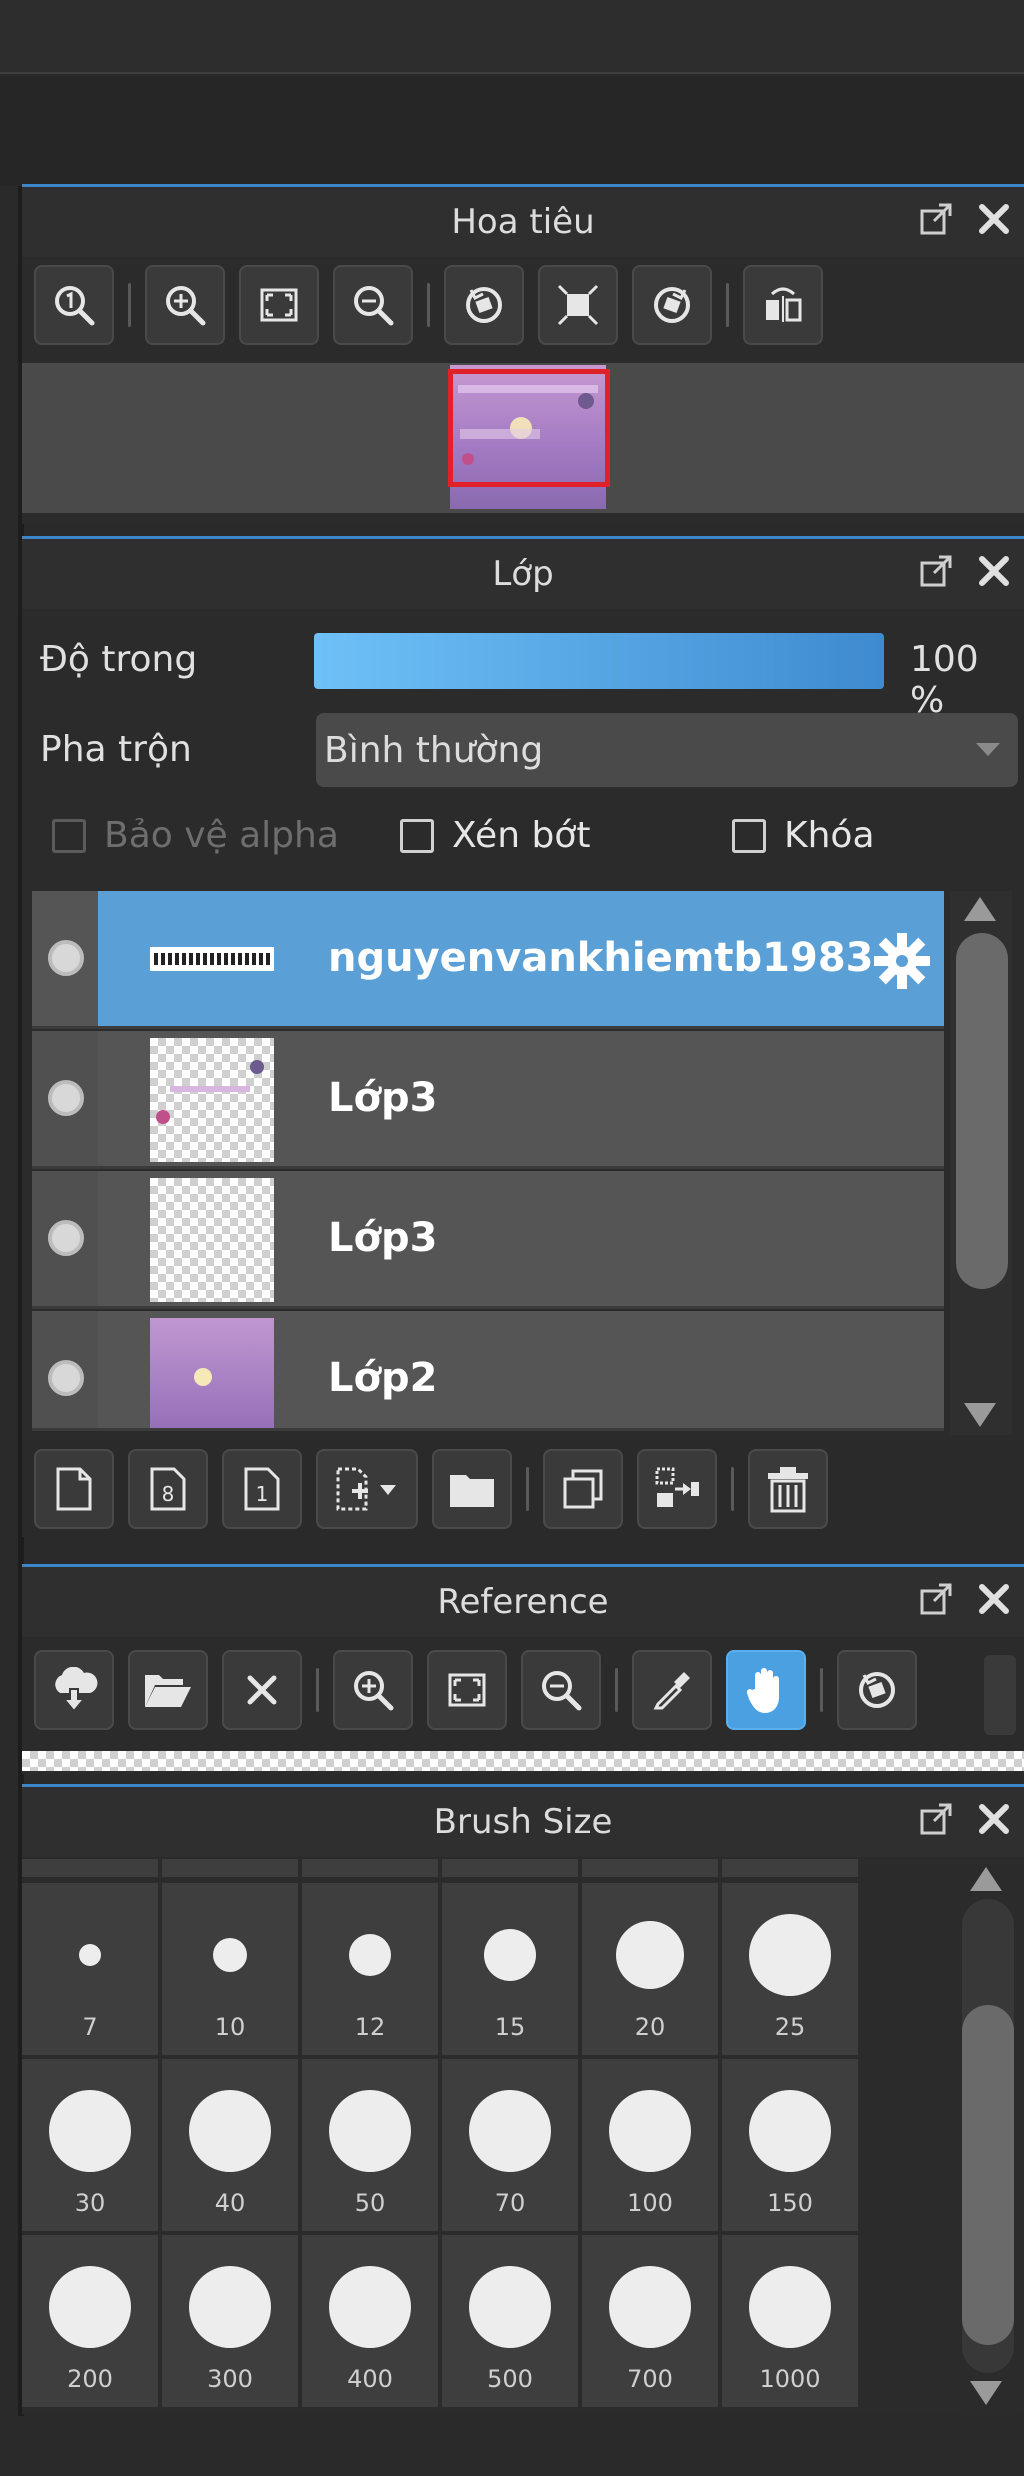 This screenshot has width=1024, height=2476. I want to click on brush-scrollbar, so click(987, 2137).